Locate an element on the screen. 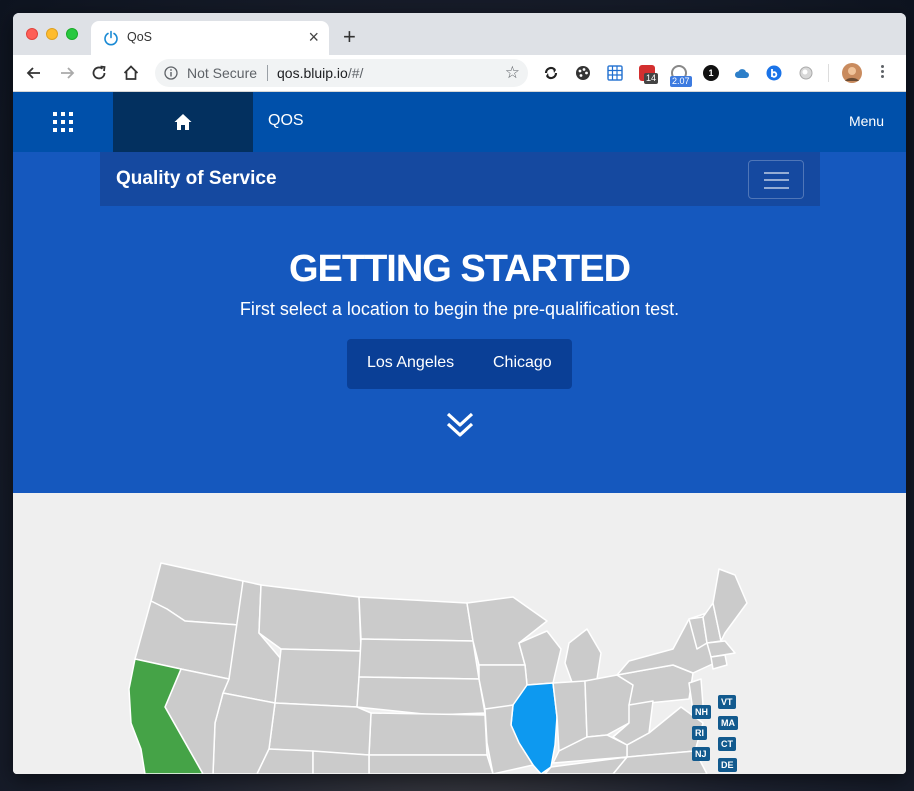  address-divider is located at coordinates (267, 73).